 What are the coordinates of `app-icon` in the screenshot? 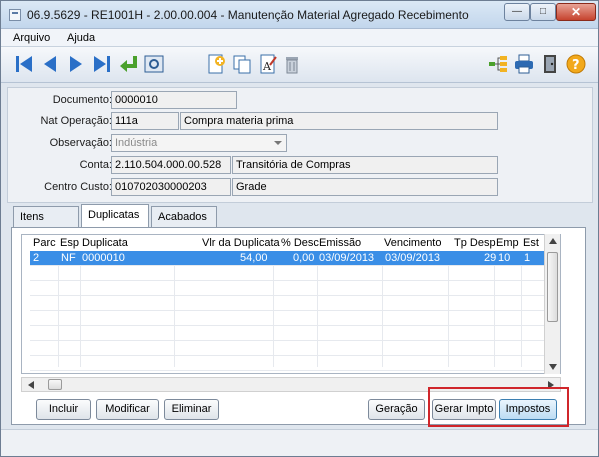 It's located at (15, 15).